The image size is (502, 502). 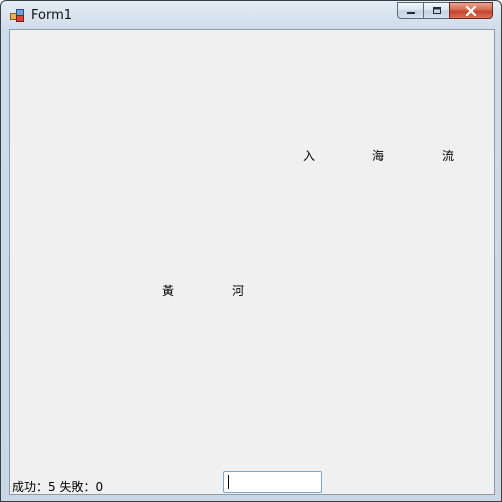 I want to click on window-controls, so click(x=445, y=11).